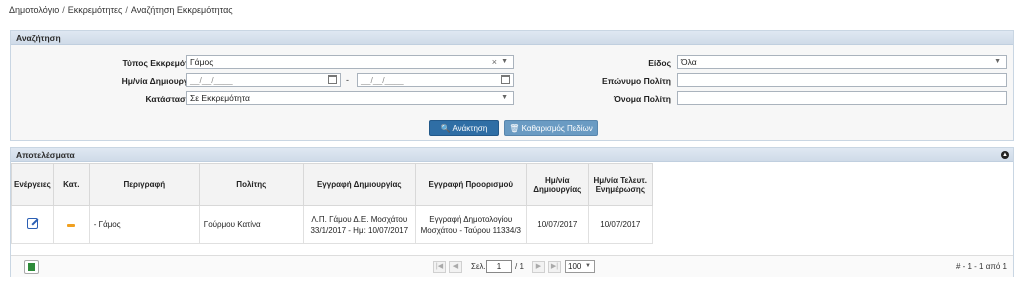  I want to click on page-size-value: 100, so click(575, 266).